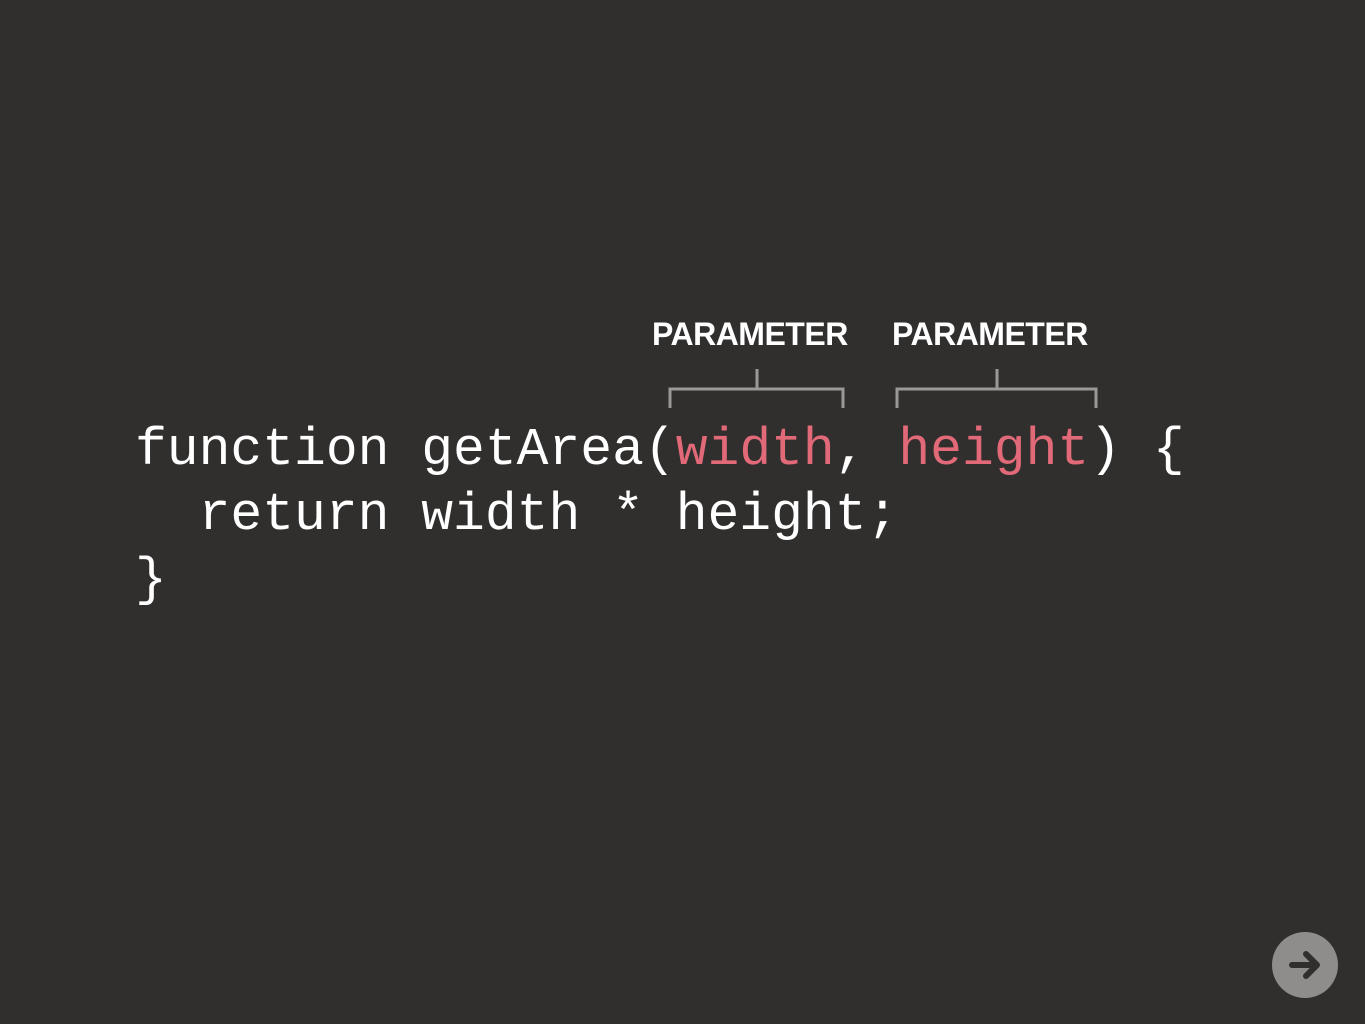  What do you see at coordinates (994, 450) in the screenshot?
I see `param-height: height` at bounding box center [994, 450].